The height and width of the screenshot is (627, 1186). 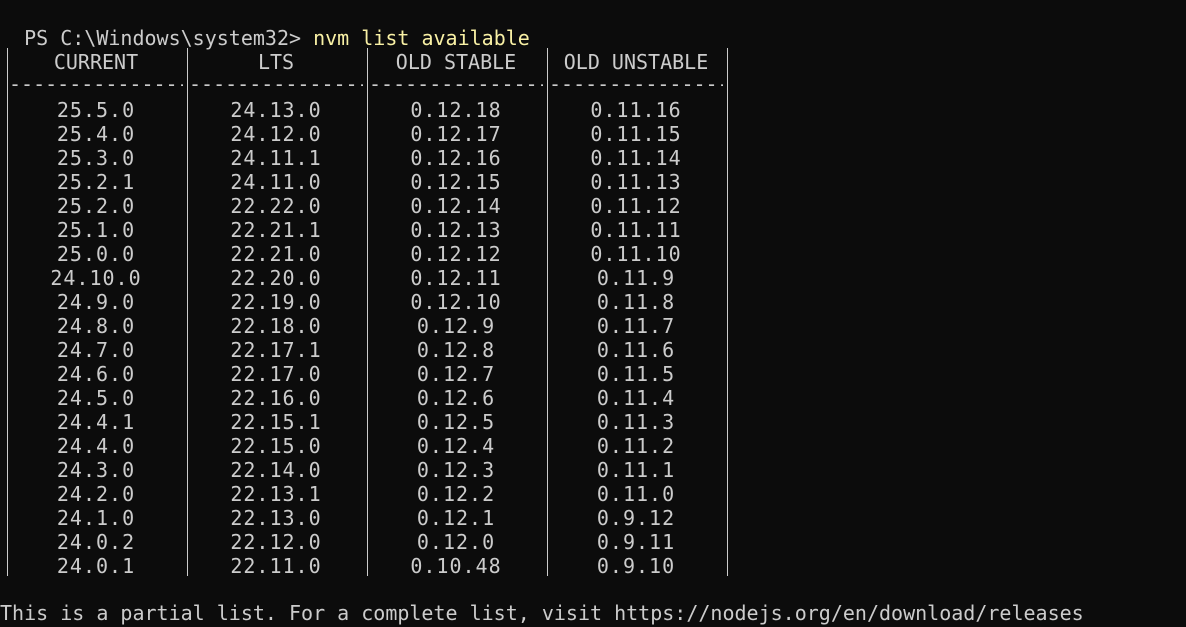 What do you see at coordinates (636, 230) in the screenshot?
I see `version-cell: 0.11.11` at bounding box center [636, 230].